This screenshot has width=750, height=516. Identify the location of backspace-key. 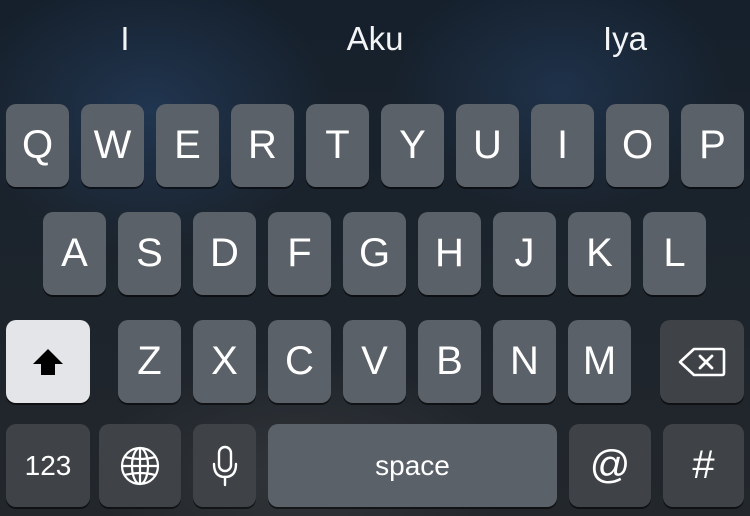
(702, 361).